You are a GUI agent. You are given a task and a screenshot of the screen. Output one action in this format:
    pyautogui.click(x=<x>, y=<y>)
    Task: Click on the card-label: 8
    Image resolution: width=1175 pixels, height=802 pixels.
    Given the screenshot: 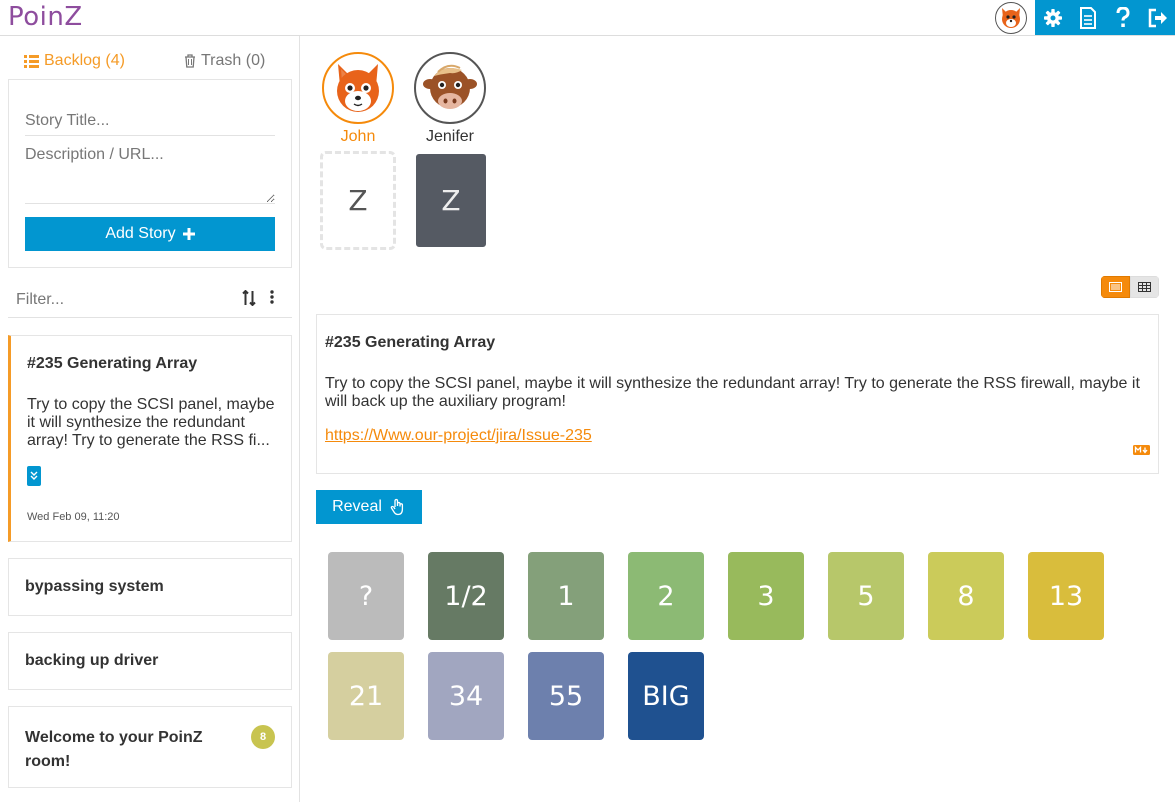 What is the action you would take?
    pyautogui.click(x=966, y=596)
    